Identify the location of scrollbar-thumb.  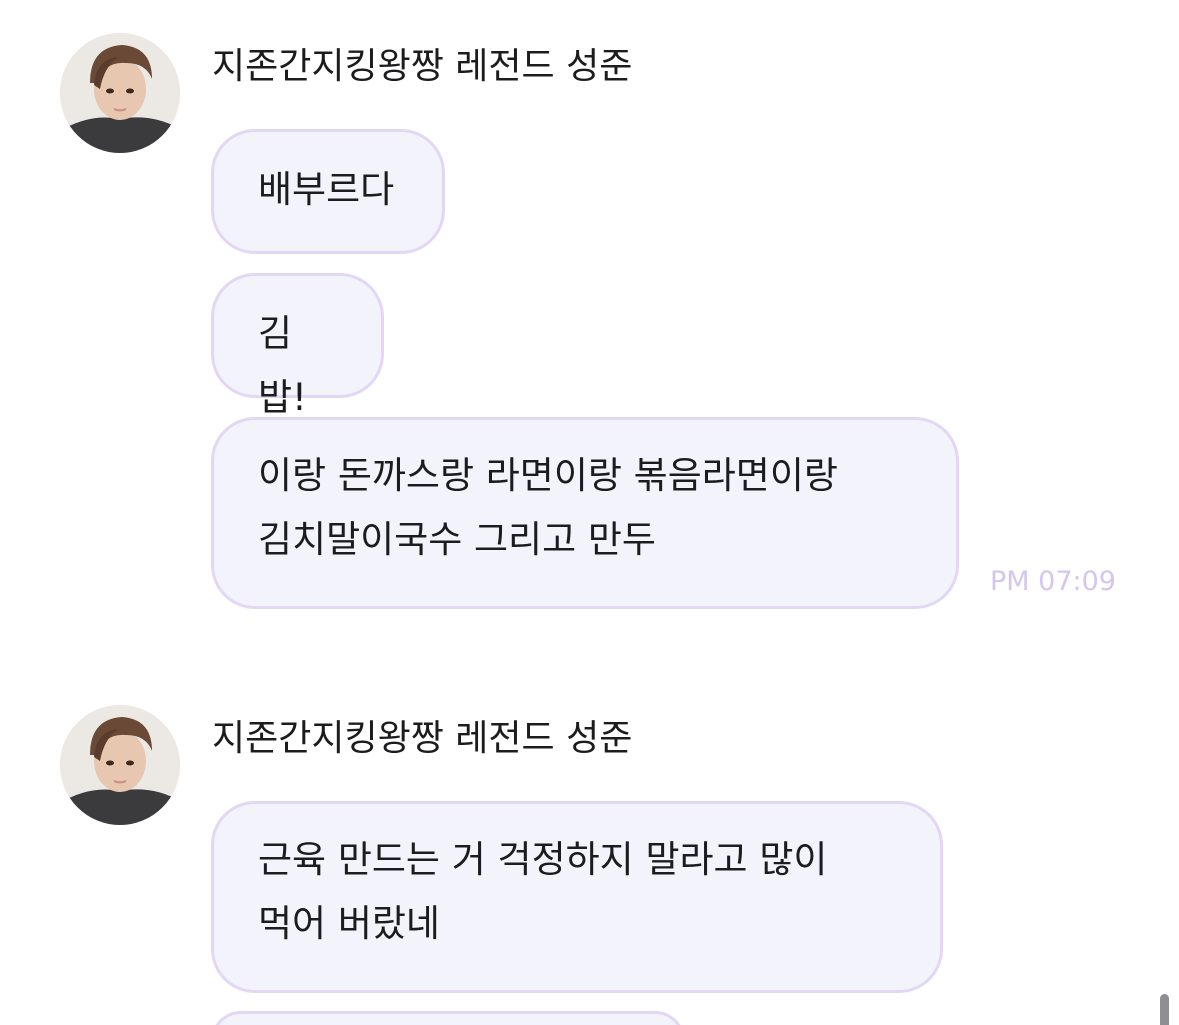
(1164, 1009).